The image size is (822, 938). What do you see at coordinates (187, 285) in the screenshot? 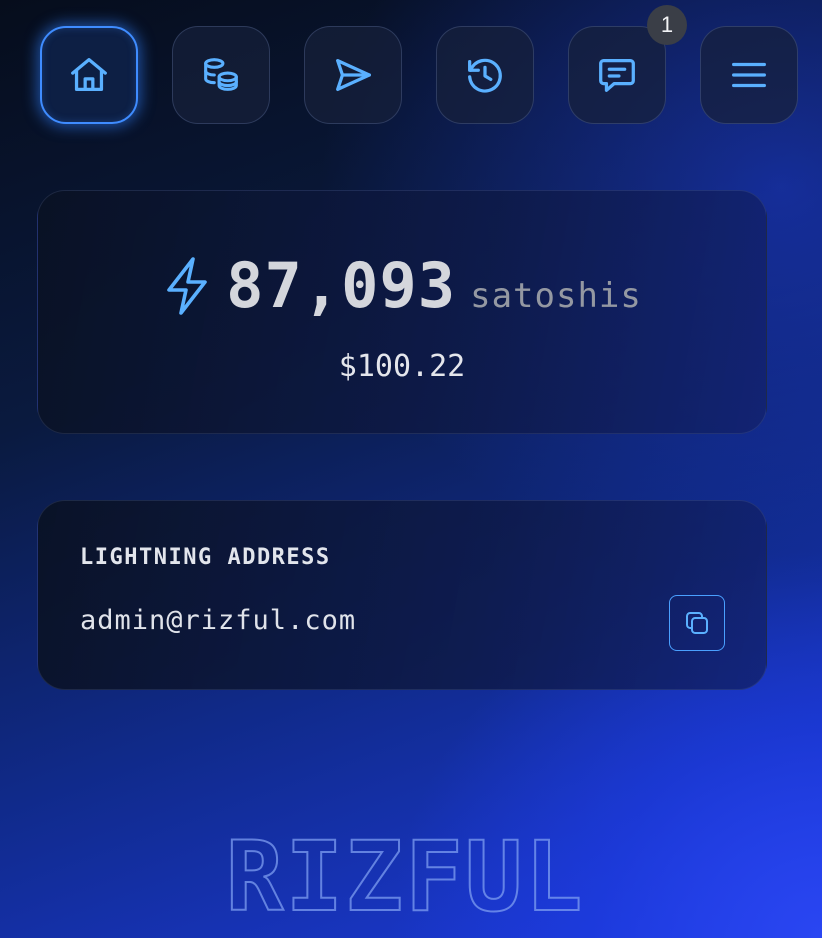
I see `lightning-bolt-icon` at bounding box center [187, 285].